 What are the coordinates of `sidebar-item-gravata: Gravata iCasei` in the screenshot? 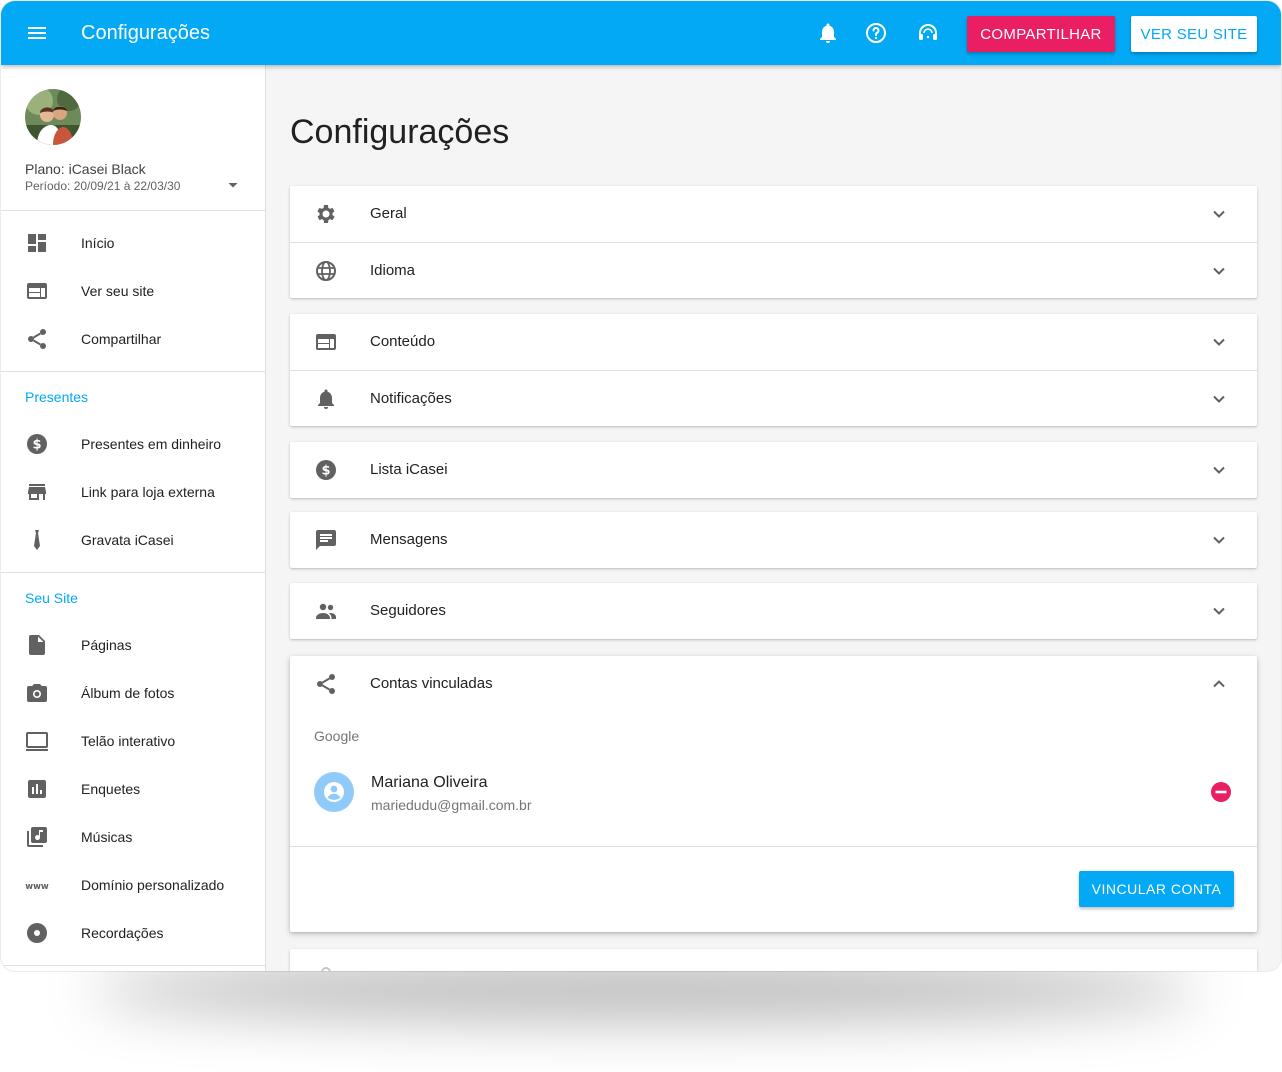 It's located at (133, 540).